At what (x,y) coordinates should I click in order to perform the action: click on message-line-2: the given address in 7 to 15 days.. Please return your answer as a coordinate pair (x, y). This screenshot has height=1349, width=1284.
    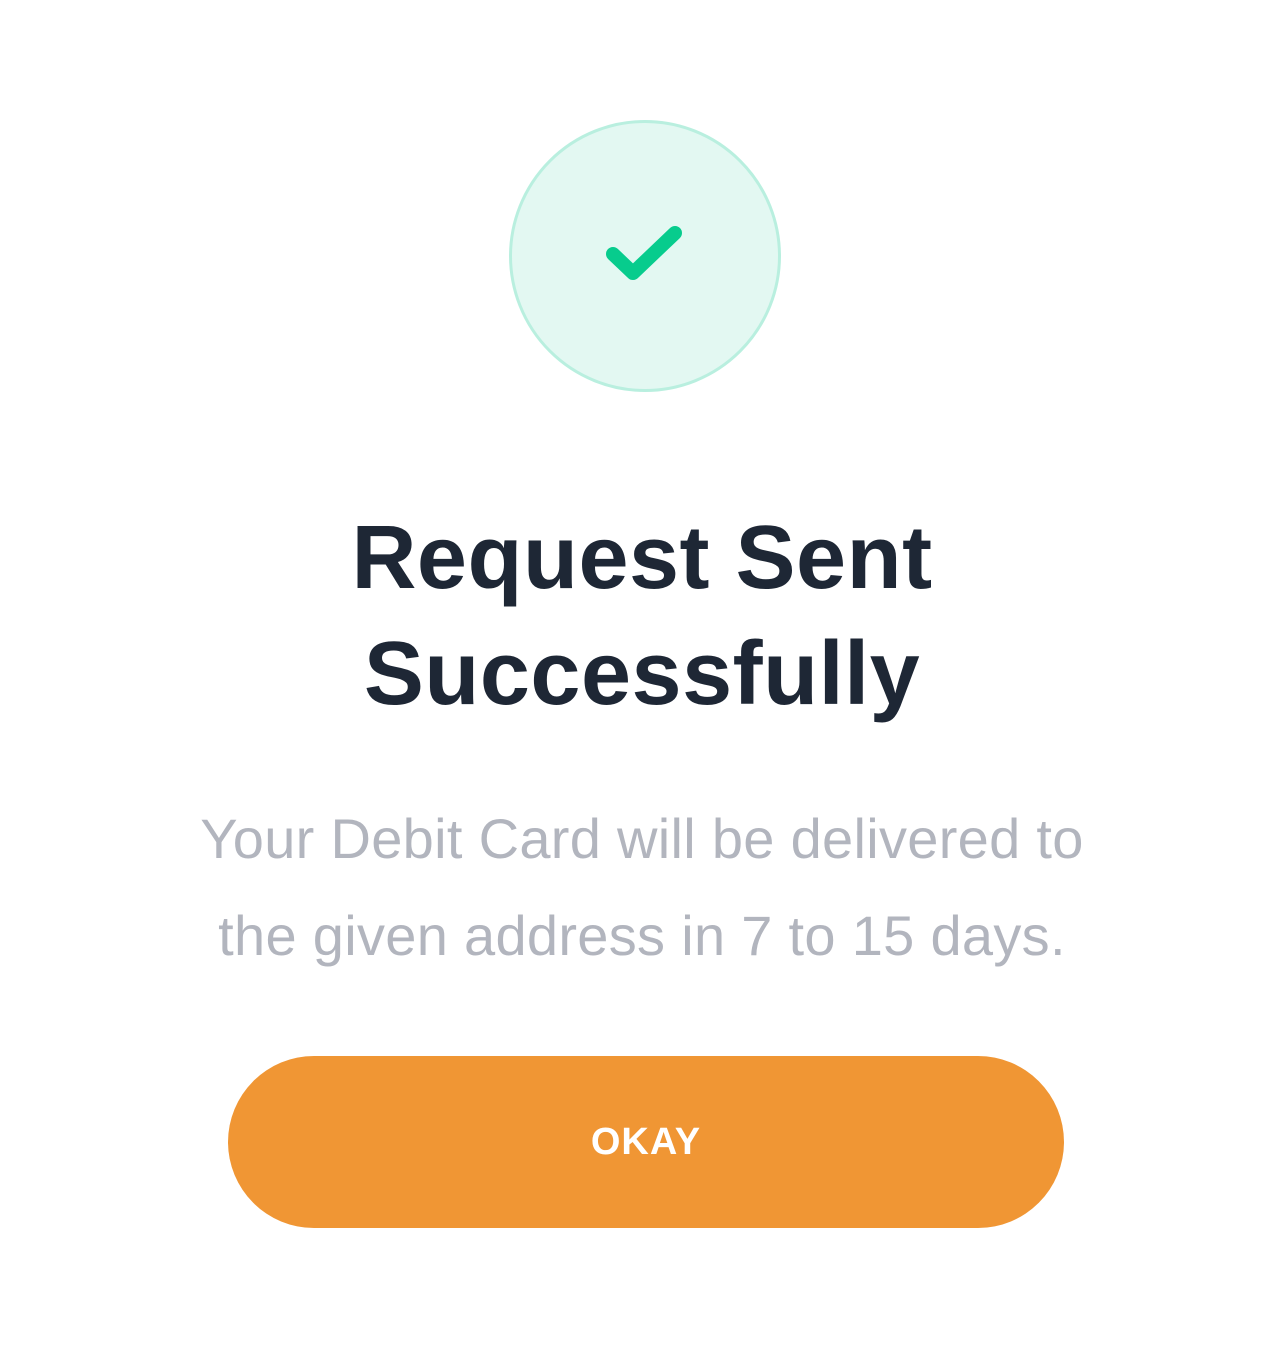
    Looking at the image, I should click on (642, 935).